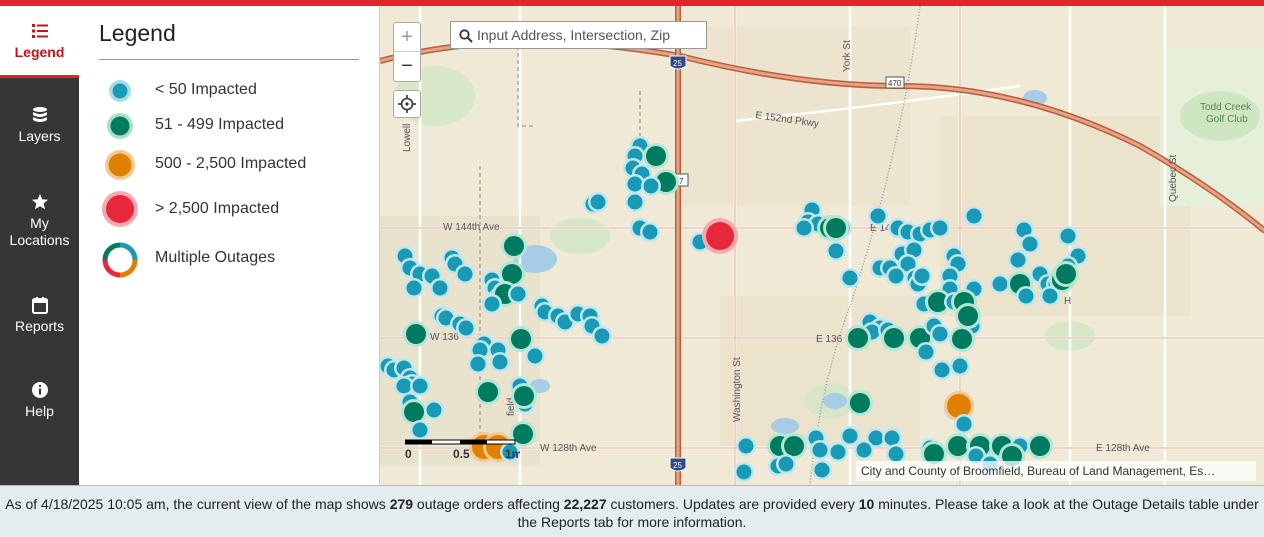 The width and height of the screenshot is (1264, 537). Describe the element at coordinates (39, 315) in the screenshot. I see `nav-item-reports: Reports` at that location.